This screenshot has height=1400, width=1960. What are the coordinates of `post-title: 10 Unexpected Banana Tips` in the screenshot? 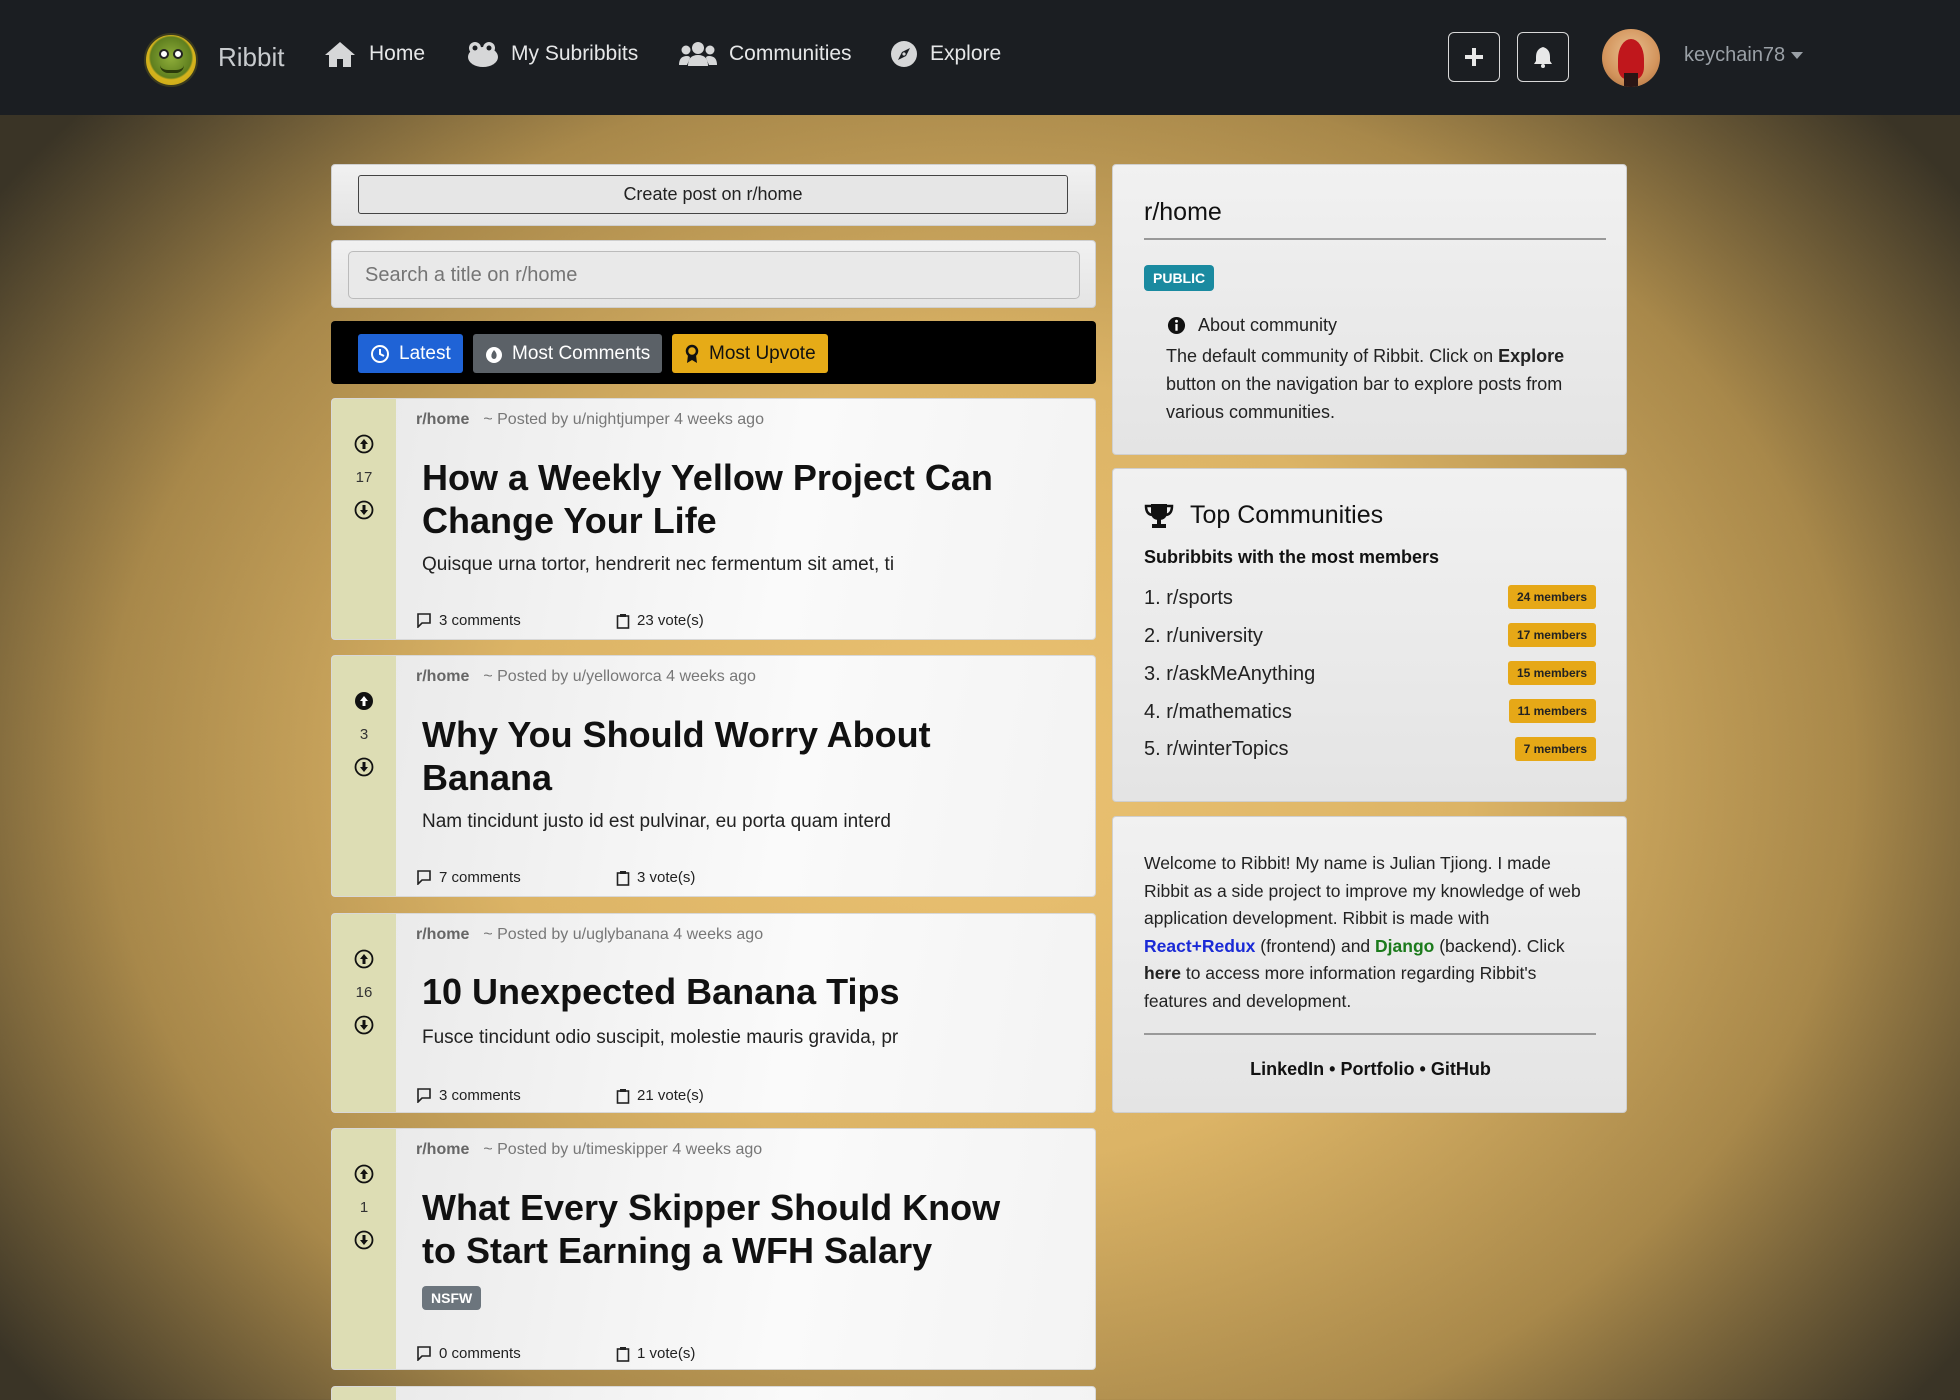 It's located at (717, 991).